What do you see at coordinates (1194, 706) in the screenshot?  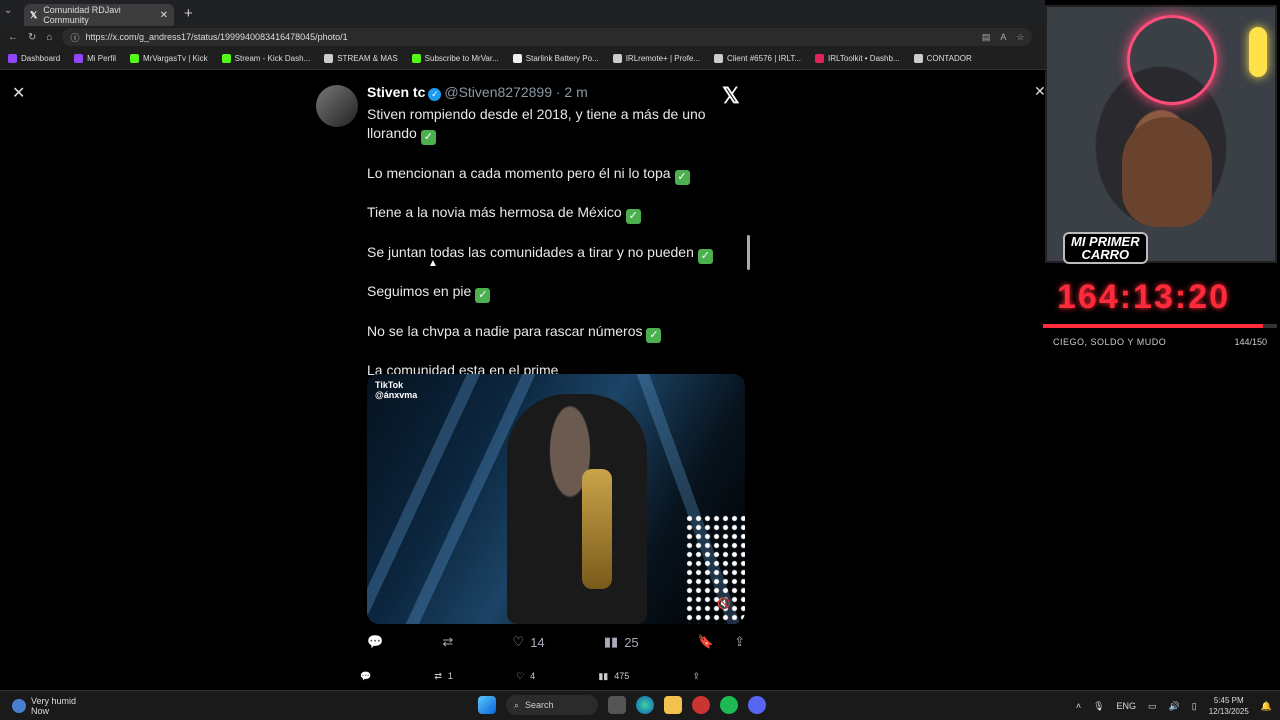 I see `battery-icon: ▯` at bounding box center [1194, 706].